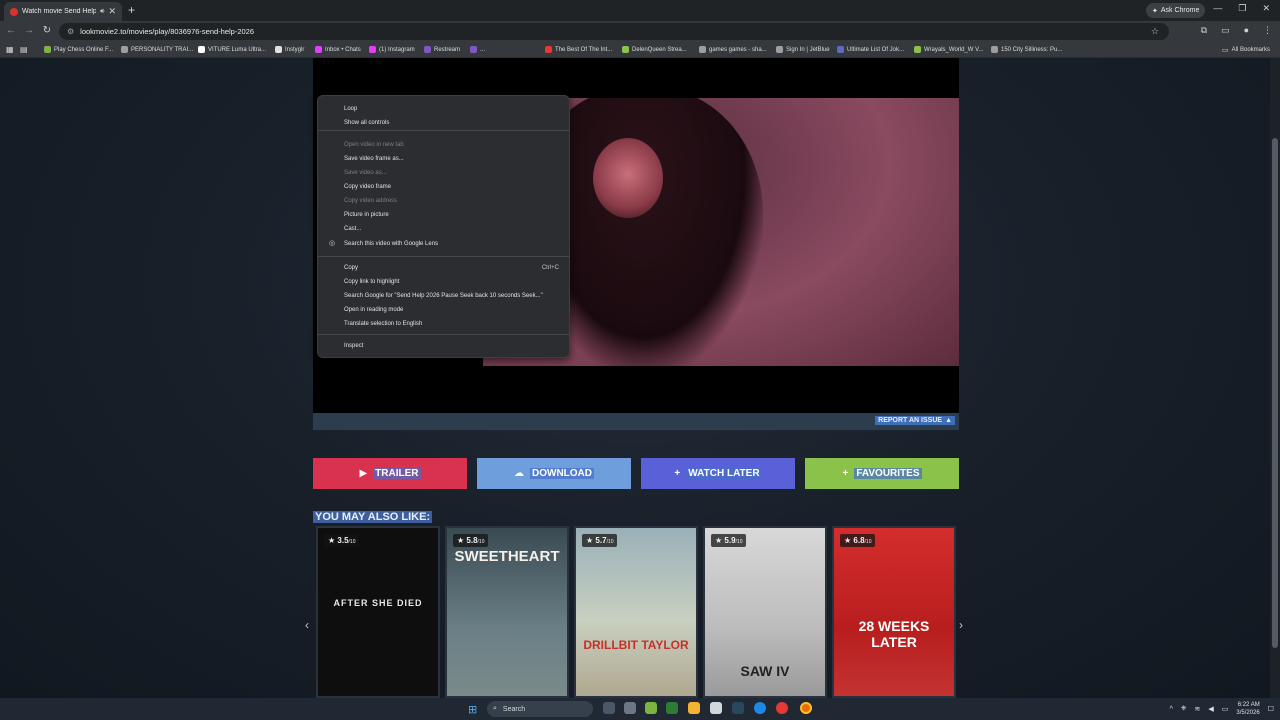 This screenshot has width=1280, height=720. I want to click on poster-card: ★ 5.7/10 DRILLBIT TAYLOR, so click(636, 612).